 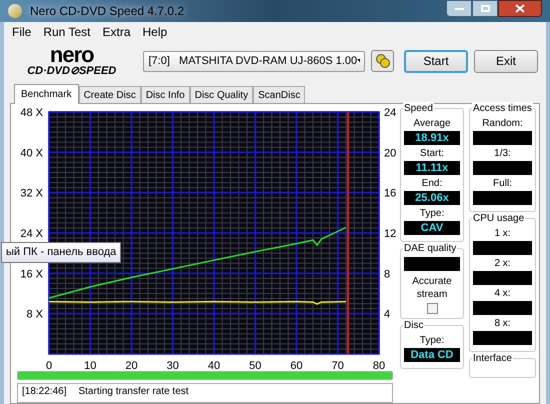 I want to click on drive-settings-button, so click(x=382, y=61).